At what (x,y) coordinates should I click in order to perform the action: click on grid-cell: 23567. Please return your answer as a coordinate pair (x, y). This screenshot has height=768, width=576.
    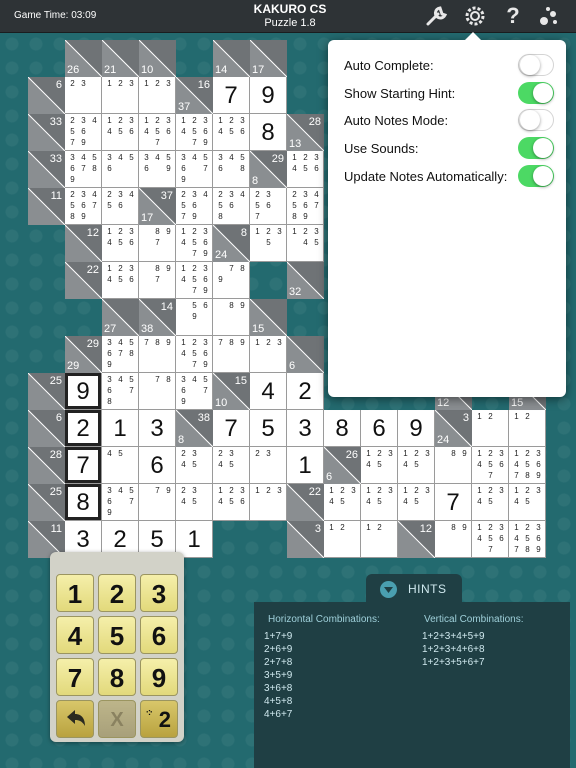
    Looking at the image, I should click on (268, 206).